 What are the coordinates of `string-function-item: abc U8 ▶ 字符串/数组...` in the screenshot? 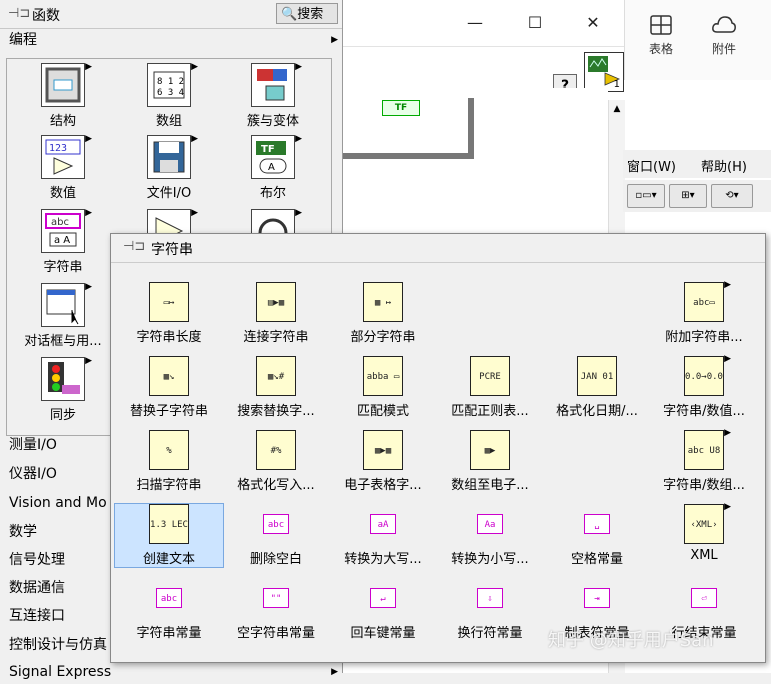 It's located at (704, 460).